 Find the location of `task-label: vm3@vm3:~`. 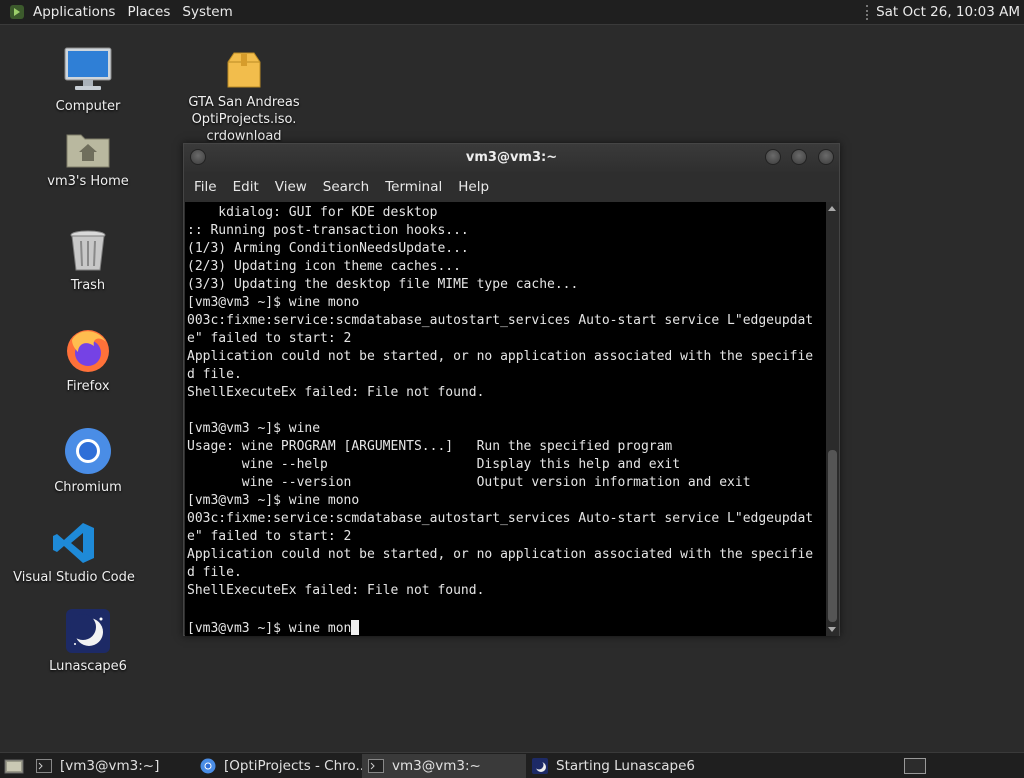

task-label: vm3@vm3:~ is located at coordinates (436, 765).